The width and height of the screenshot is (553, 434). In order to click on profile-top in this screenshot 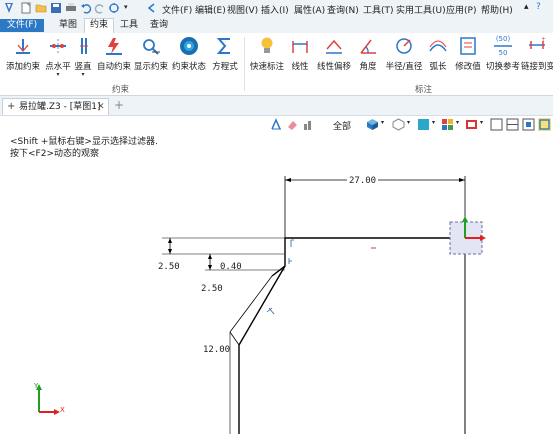, I will do `click(368, 257)`.